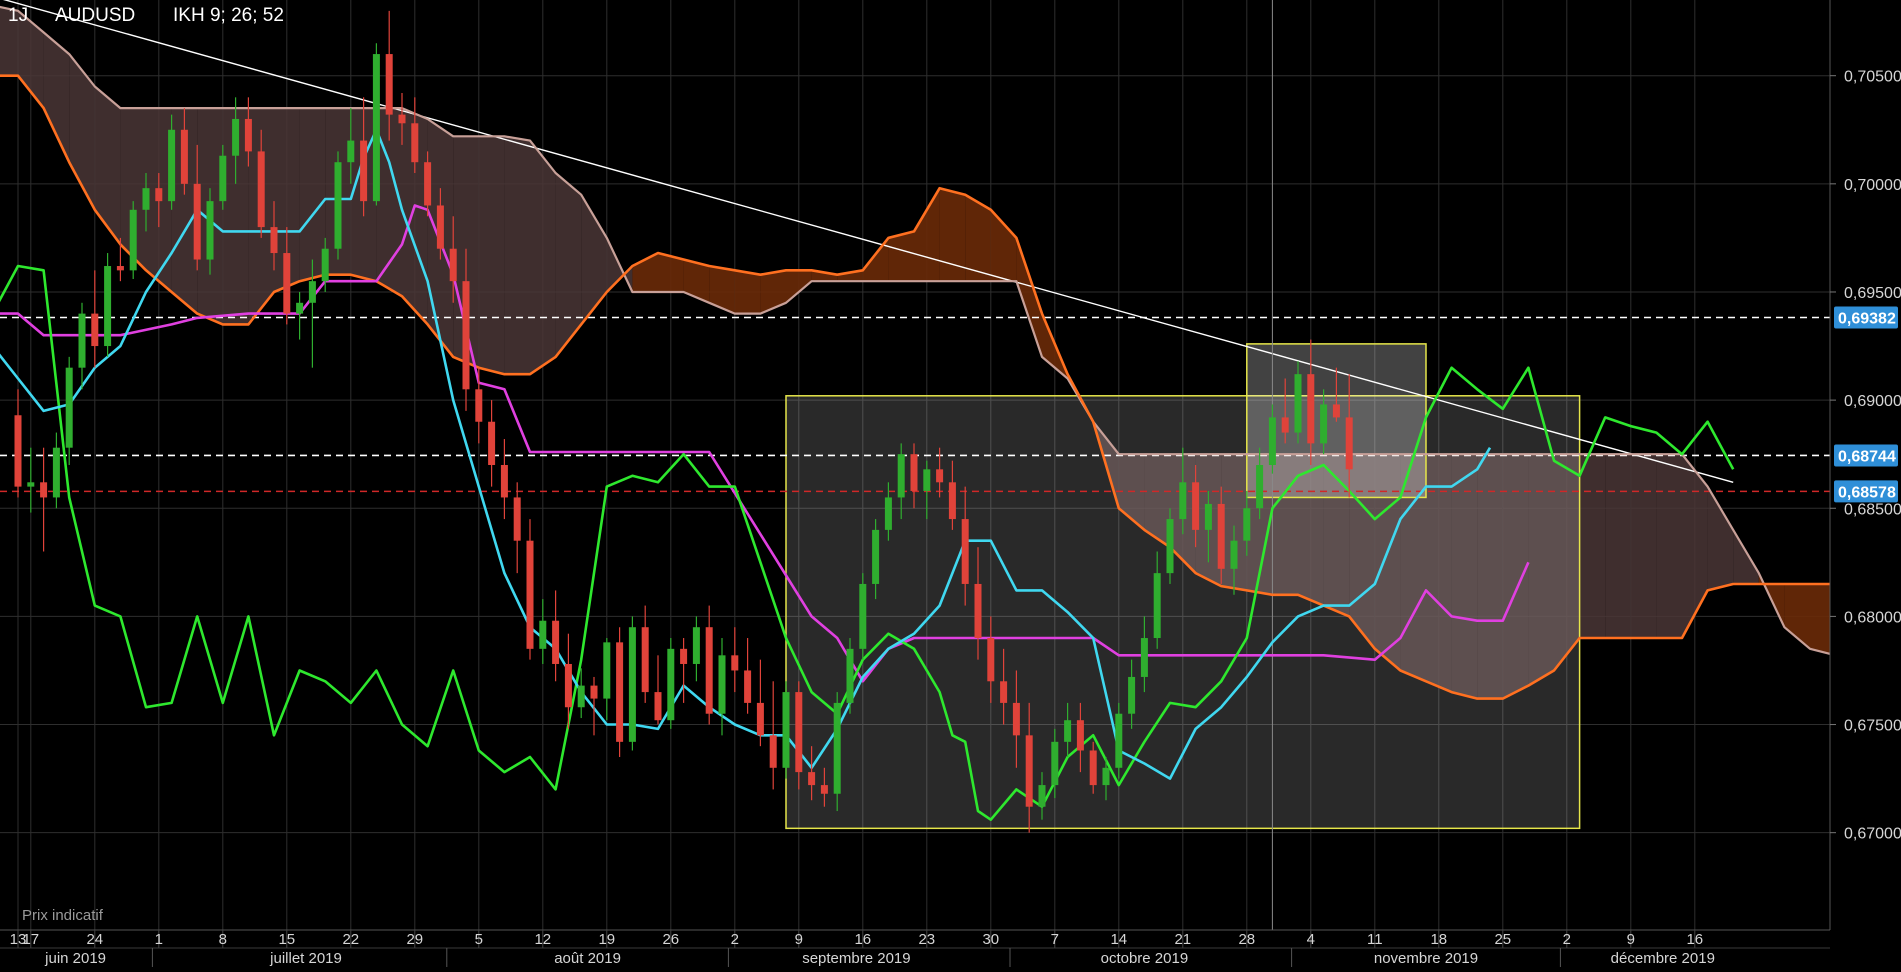 The width and height of the screenshot is (1901, 972). I want to click on month-label: août 2019, so click(587, 958).